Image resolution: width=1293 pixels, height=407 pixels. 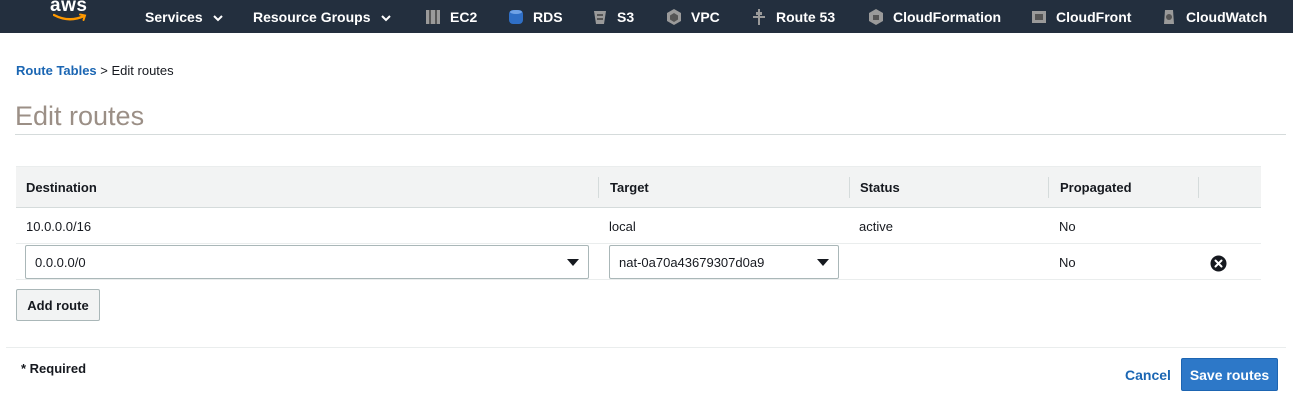 I want to click on shortcut-vpc: VPC, so click(x=693, y=16).